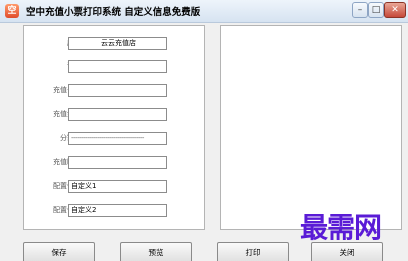 Image resolution: width=408 pixels, height=261 pixels. What do you see at coordinates (117, 114) in the screenshot?
I see `amount-field` at bounding box center [117, 114].